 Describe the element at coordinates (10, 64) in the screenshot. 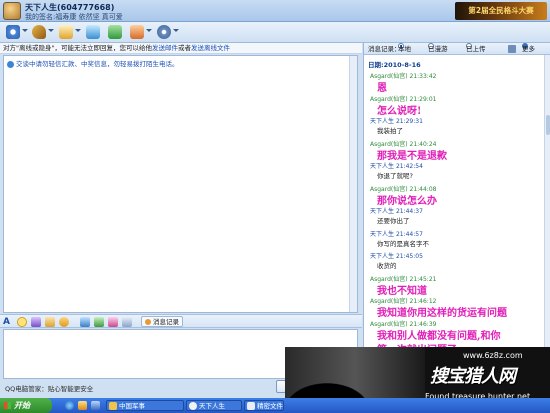

I see `info-icon` at that location.